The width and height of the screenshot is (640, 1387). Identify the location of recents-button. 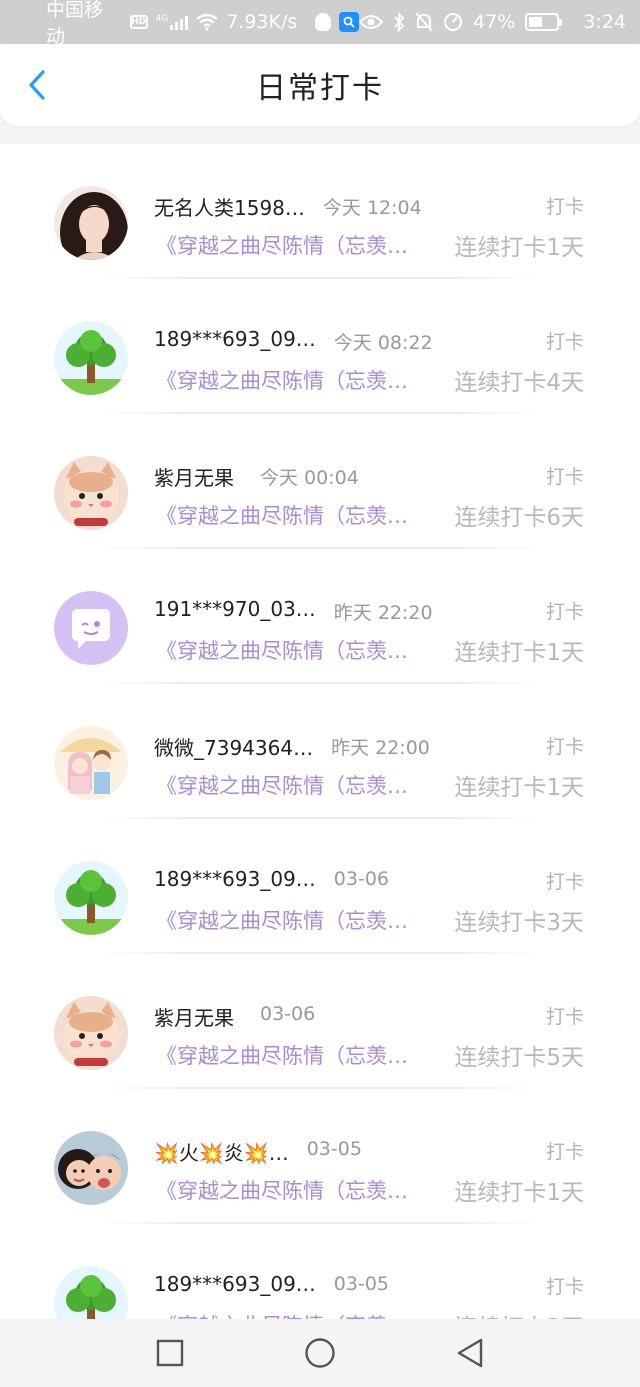
(170, 1353).